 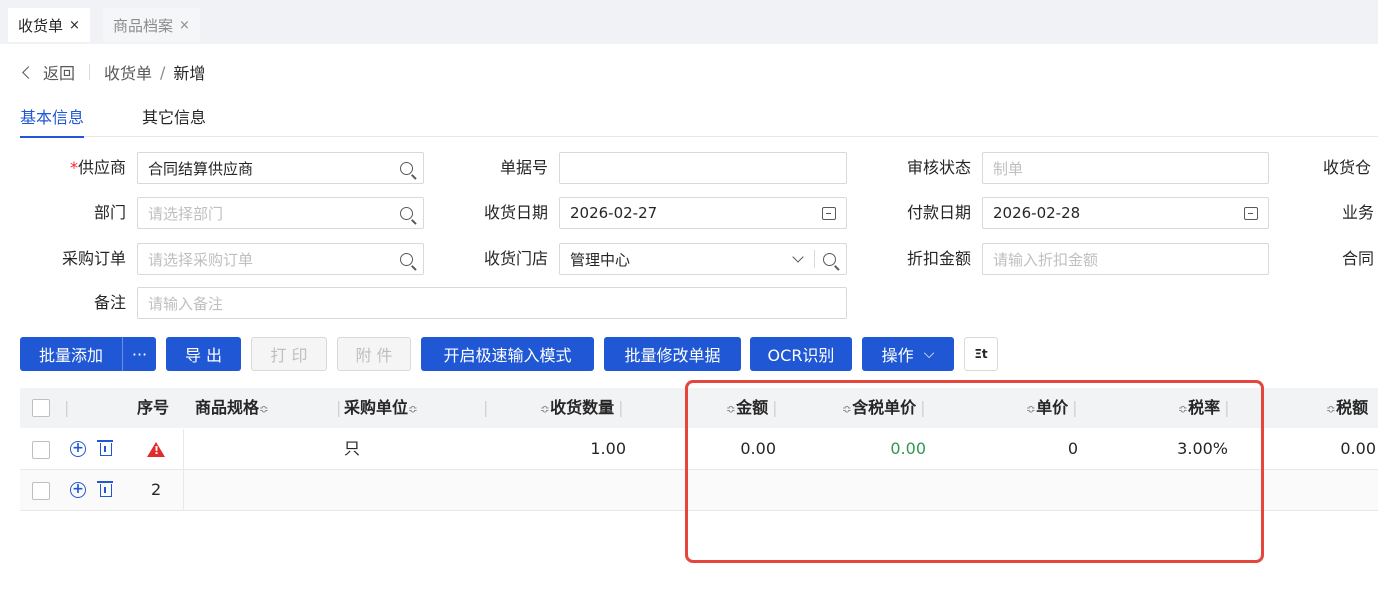 I want to click on tab-product-archive: 商品档案 ×, so click(x=151, y=25).